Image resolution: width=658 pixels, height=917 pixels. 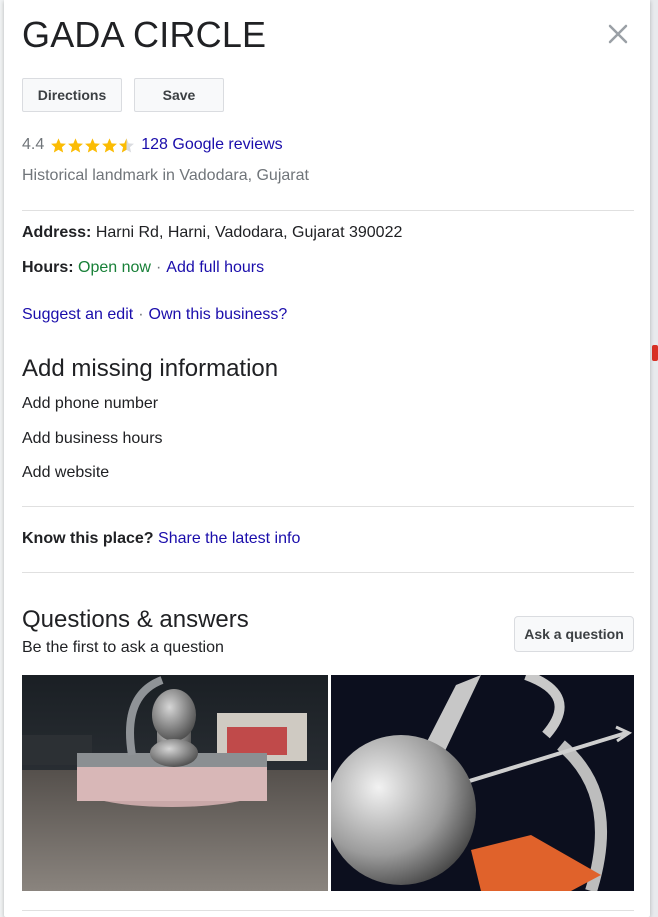 What do you see at coordinates (33, 144) in the screenshot?
I see `rating-value: 4.4` at bounding box center [33, 144].